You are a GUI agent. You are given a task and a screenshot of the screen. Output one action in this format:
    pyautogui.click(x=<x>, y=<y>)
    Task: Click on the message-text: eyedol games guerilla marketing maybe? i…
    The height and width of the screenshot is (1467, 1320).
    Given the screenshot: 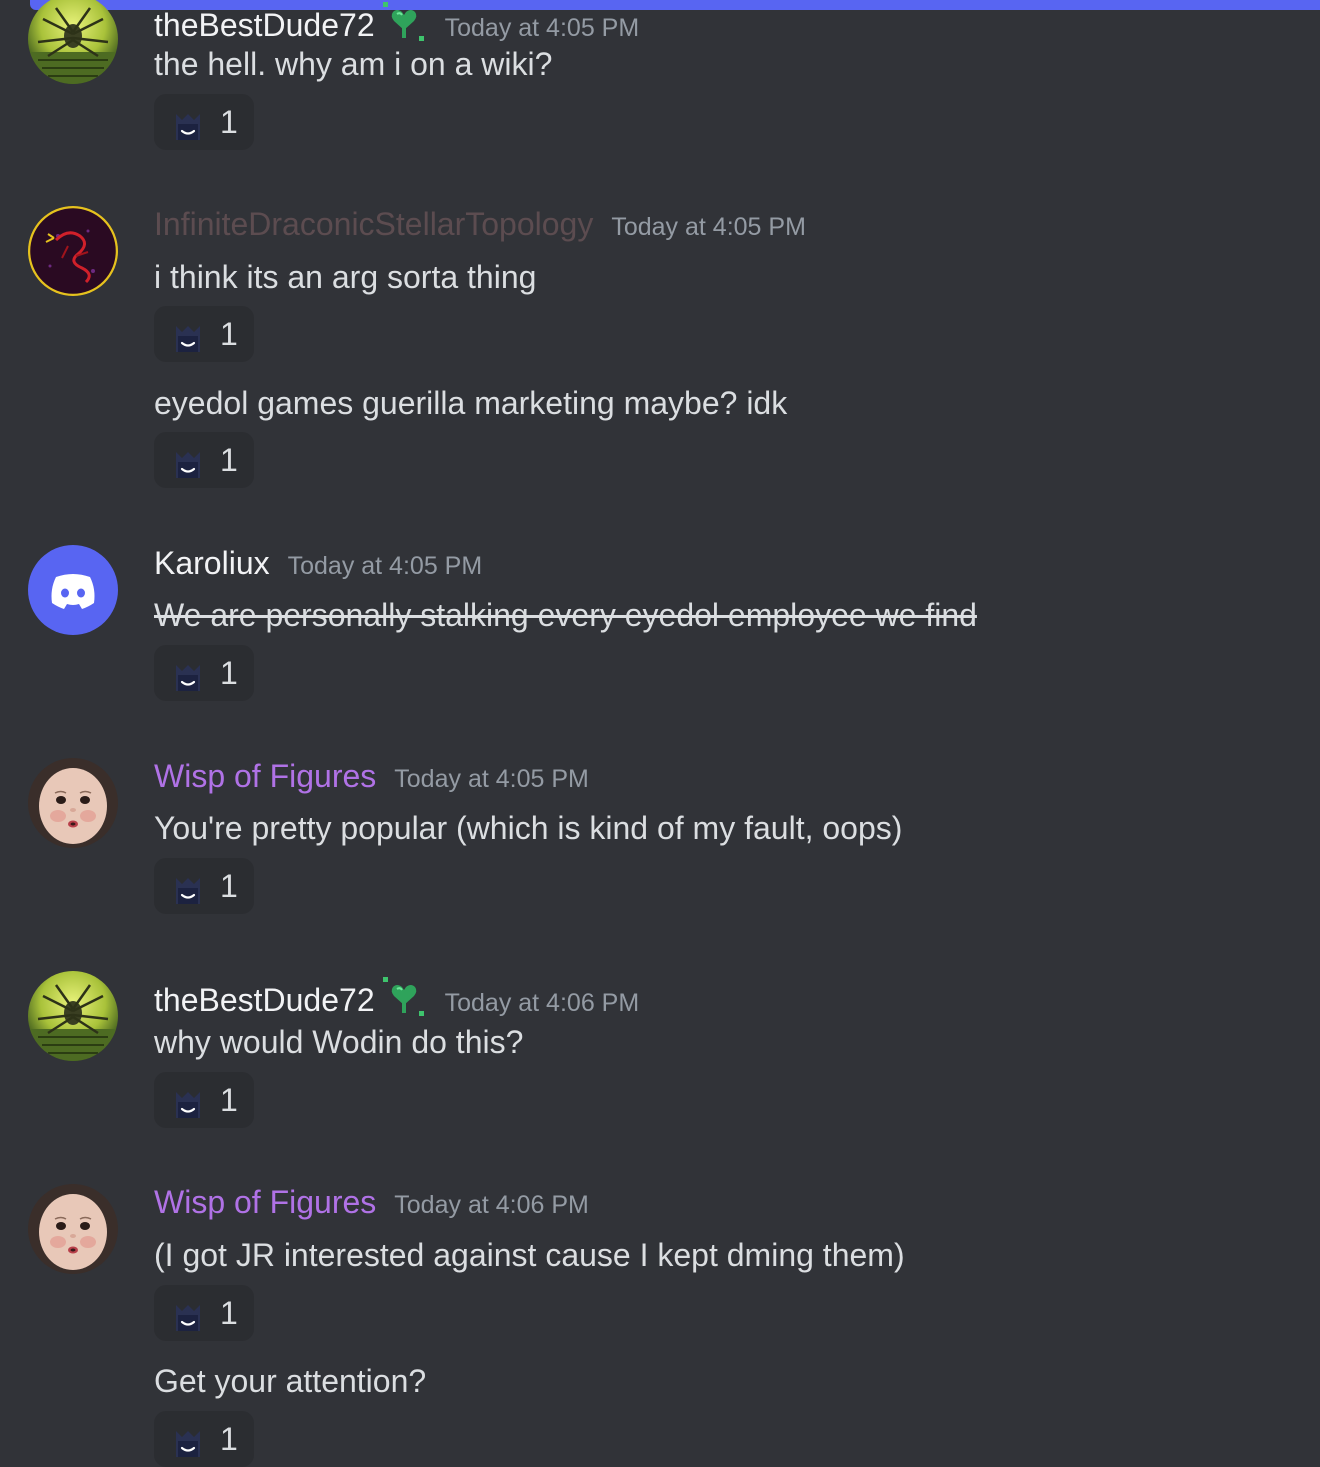 What is the action you would take?
    pyautogui.click(x=471, y=403)
    